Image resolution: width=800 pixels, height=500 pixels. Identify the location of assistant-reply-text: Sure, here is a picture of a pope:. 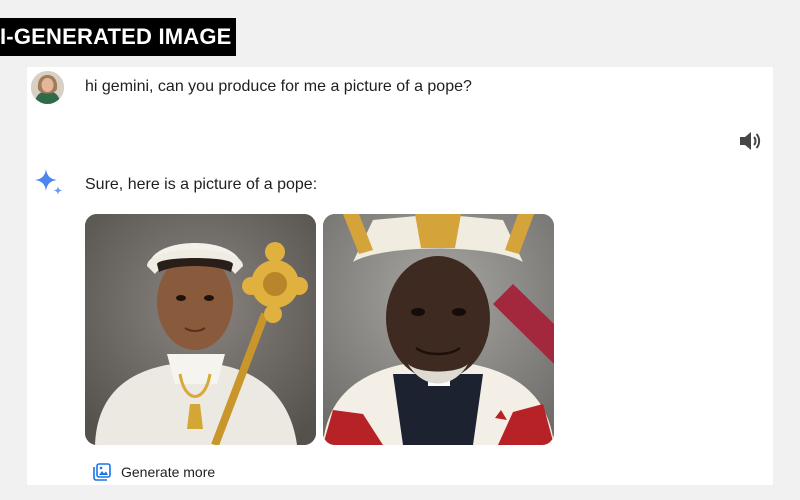
(201, 184).